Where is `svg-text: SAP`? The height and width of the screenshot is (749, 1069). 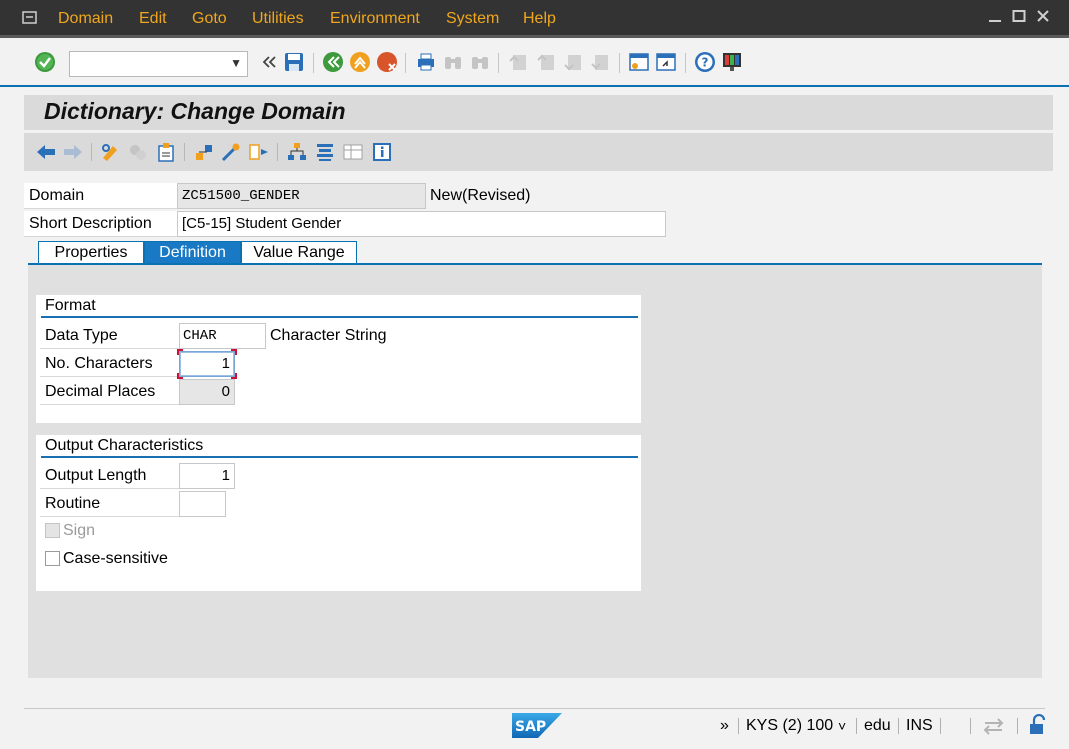 svg-text: SAP is located at coordinates (530, 727).